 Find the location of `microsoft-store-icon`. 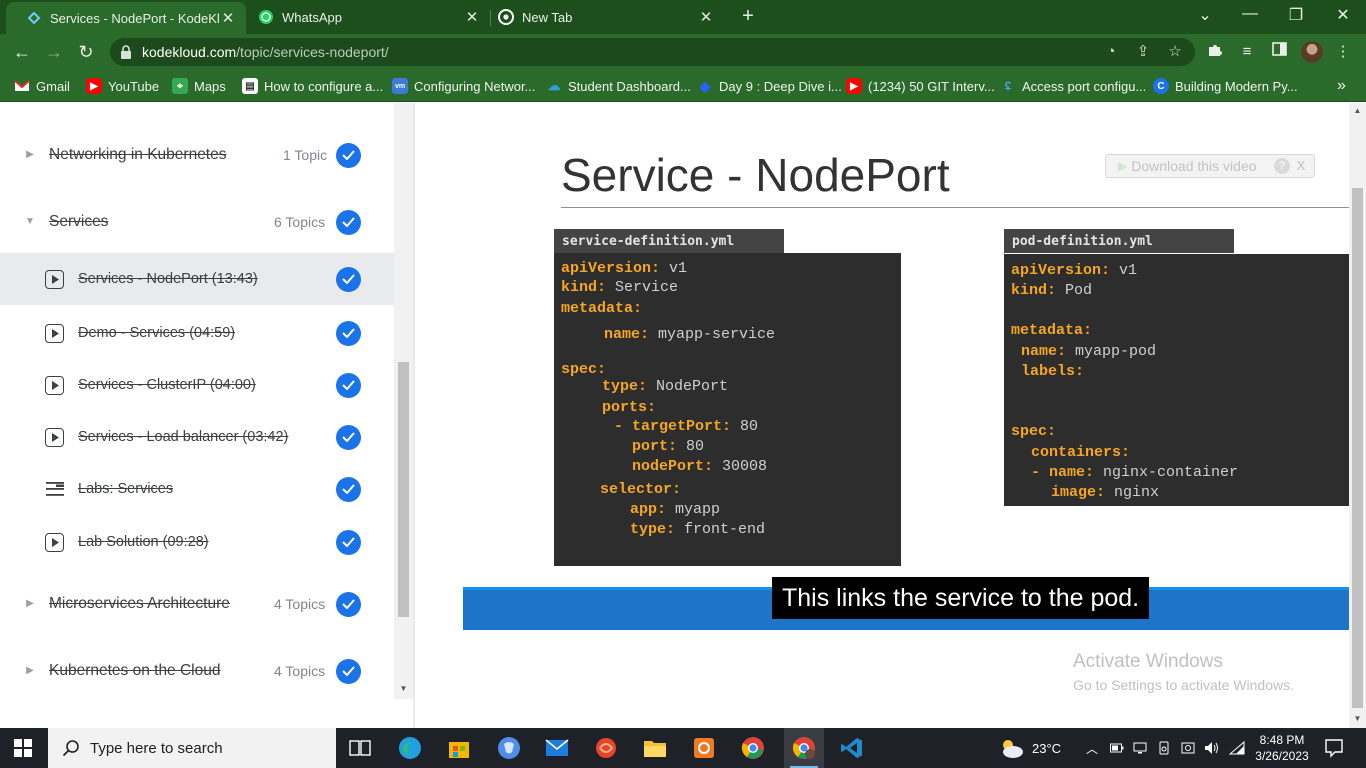

microsoft-store-icon is located at coordinates (459, 748).